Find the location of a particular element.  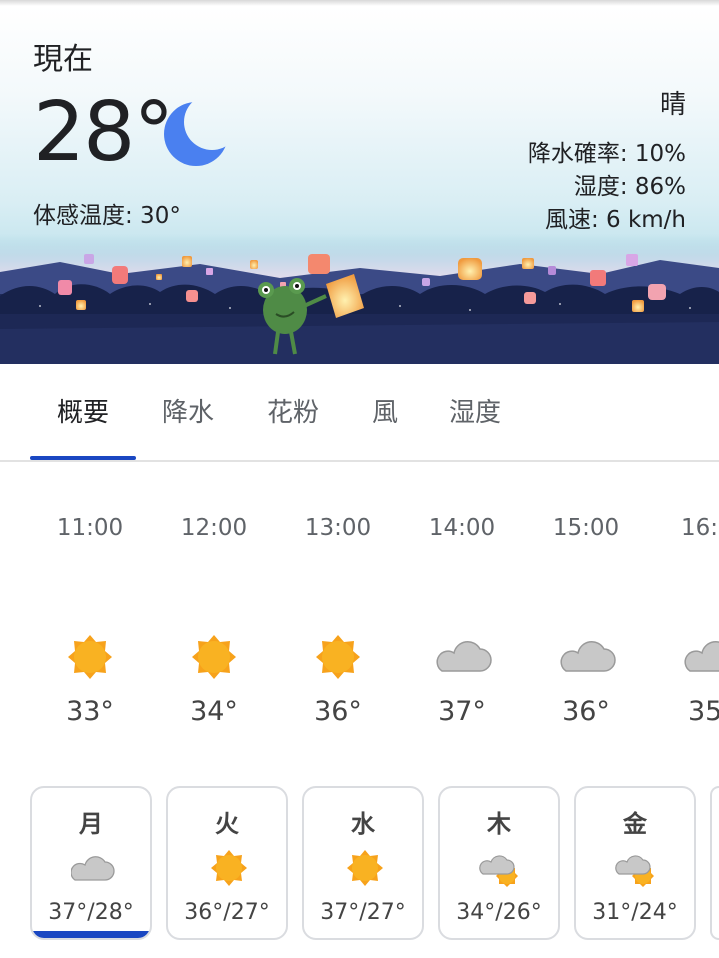

day-name: 金 is located at coordinates (635, 824).